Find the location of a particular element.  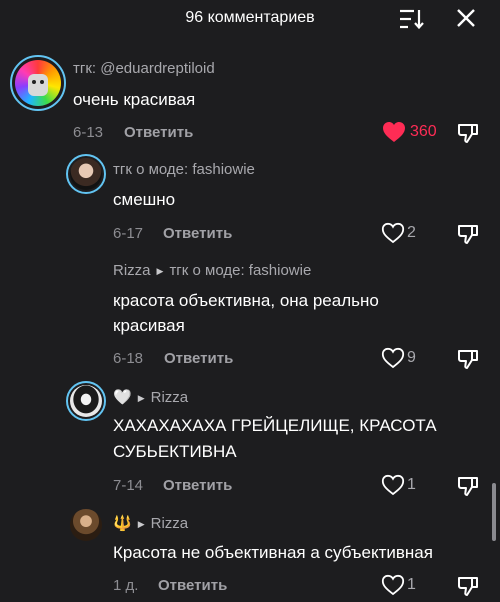

comment-author: 🔱 is located at coordinates (122, 523).